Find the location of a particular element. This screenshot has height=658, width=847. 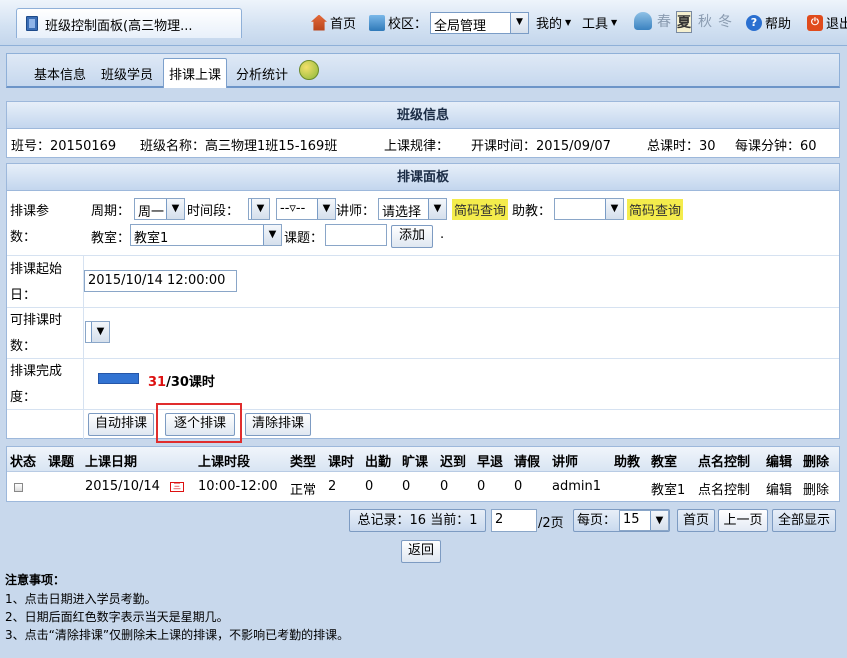

available-hours-select: ▼ is located at coordinates (97, 332).